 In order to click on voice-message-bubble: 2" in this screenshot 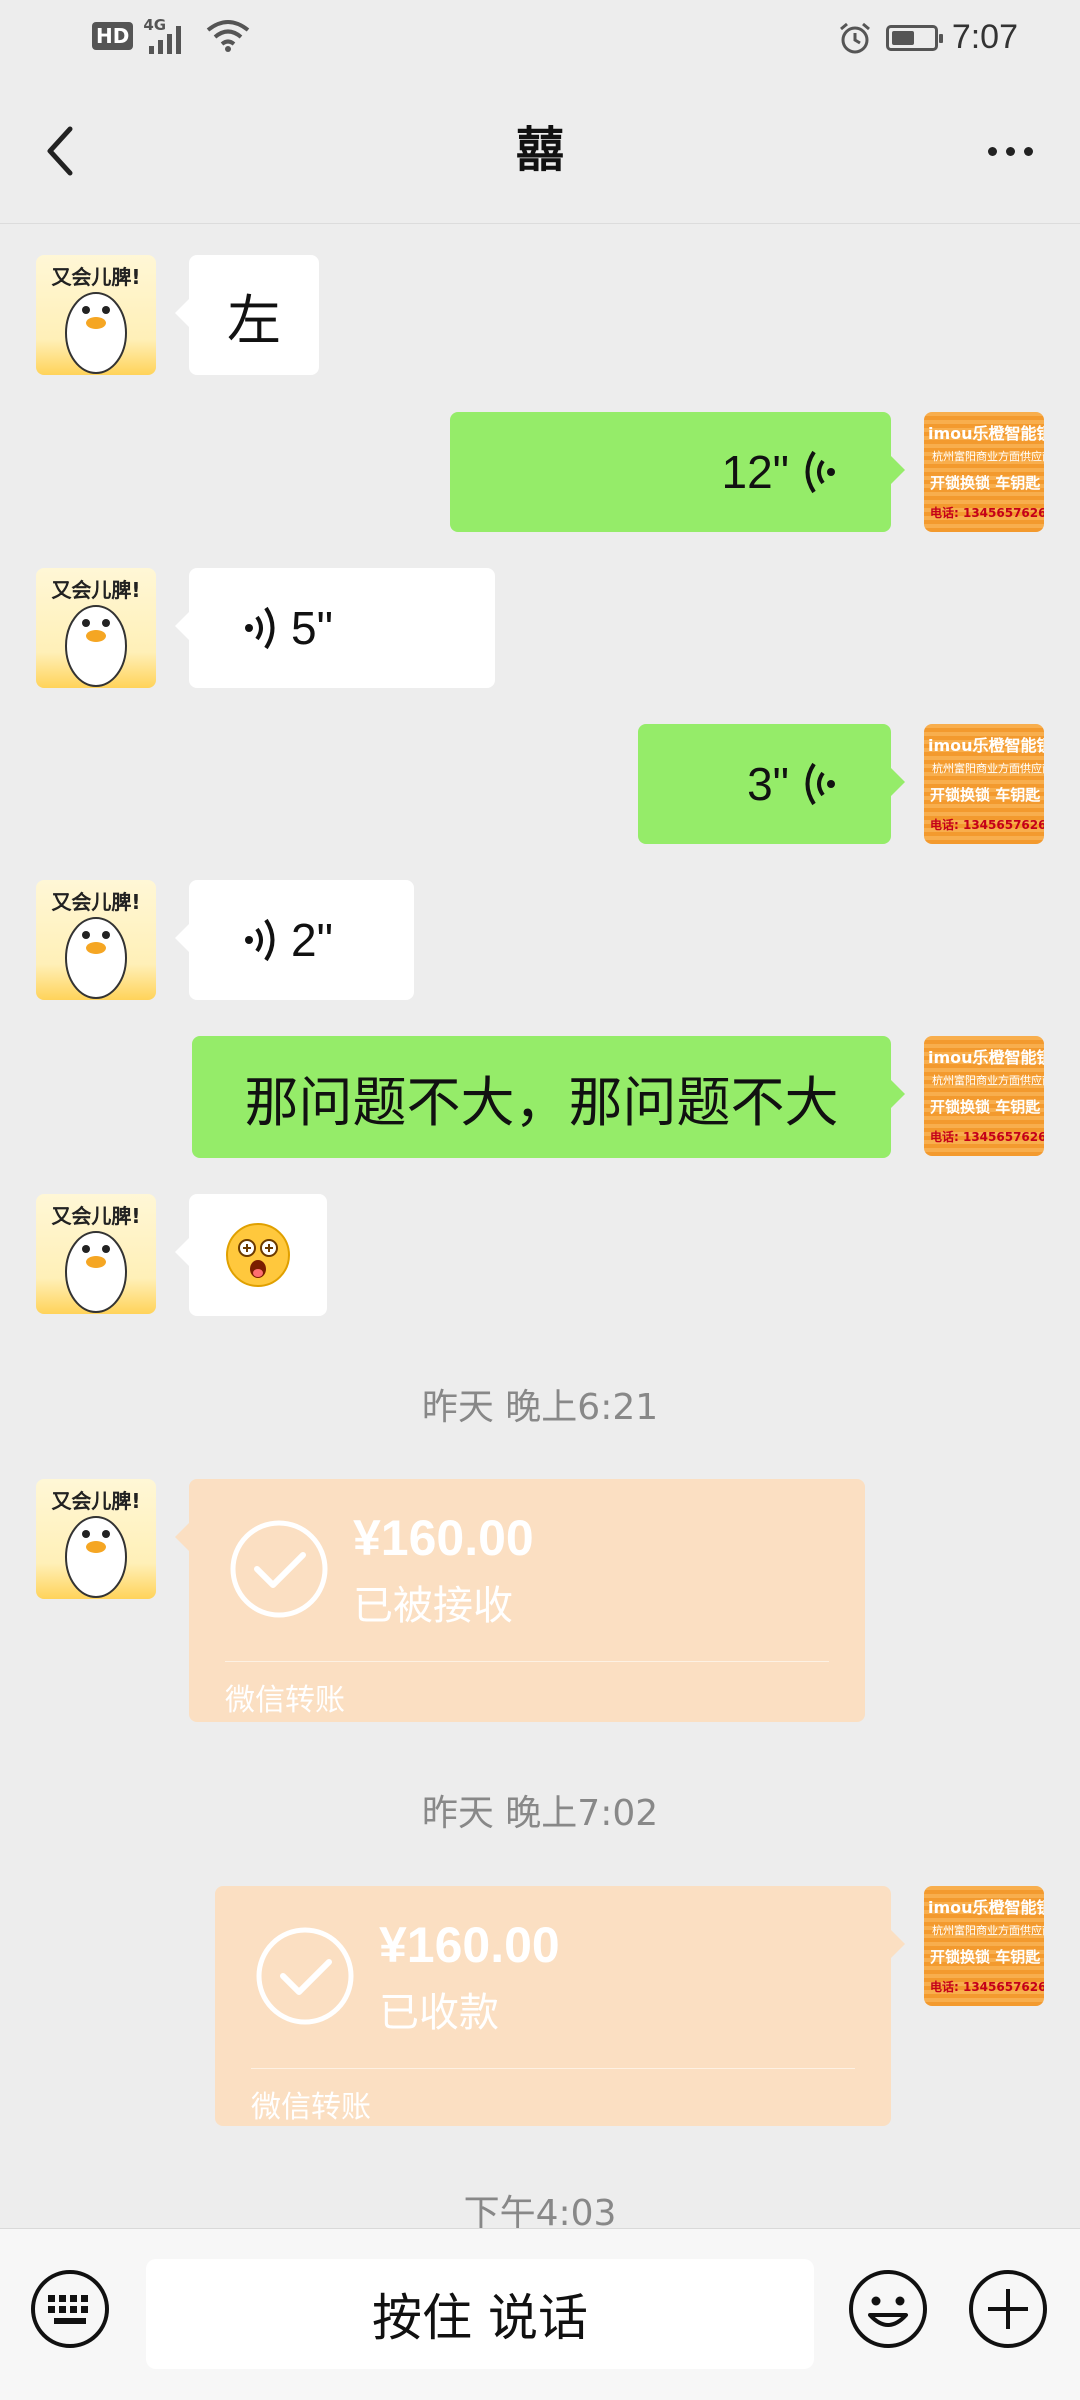, I will do `click(294, 940)`.